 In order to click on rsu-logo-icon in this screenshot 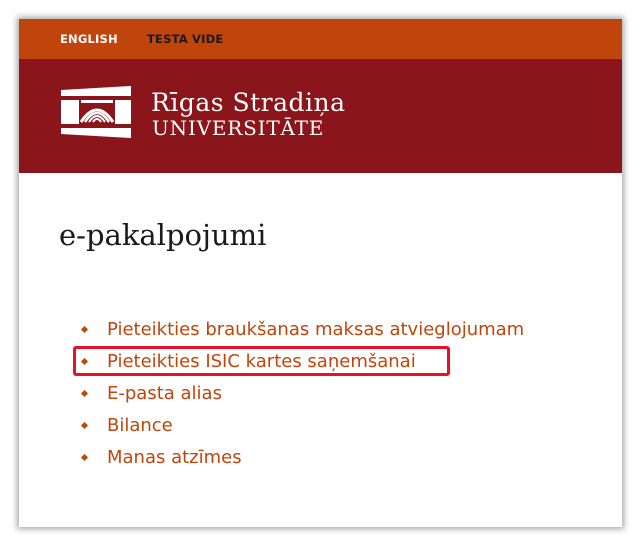, I will do `click(97, 112)`.